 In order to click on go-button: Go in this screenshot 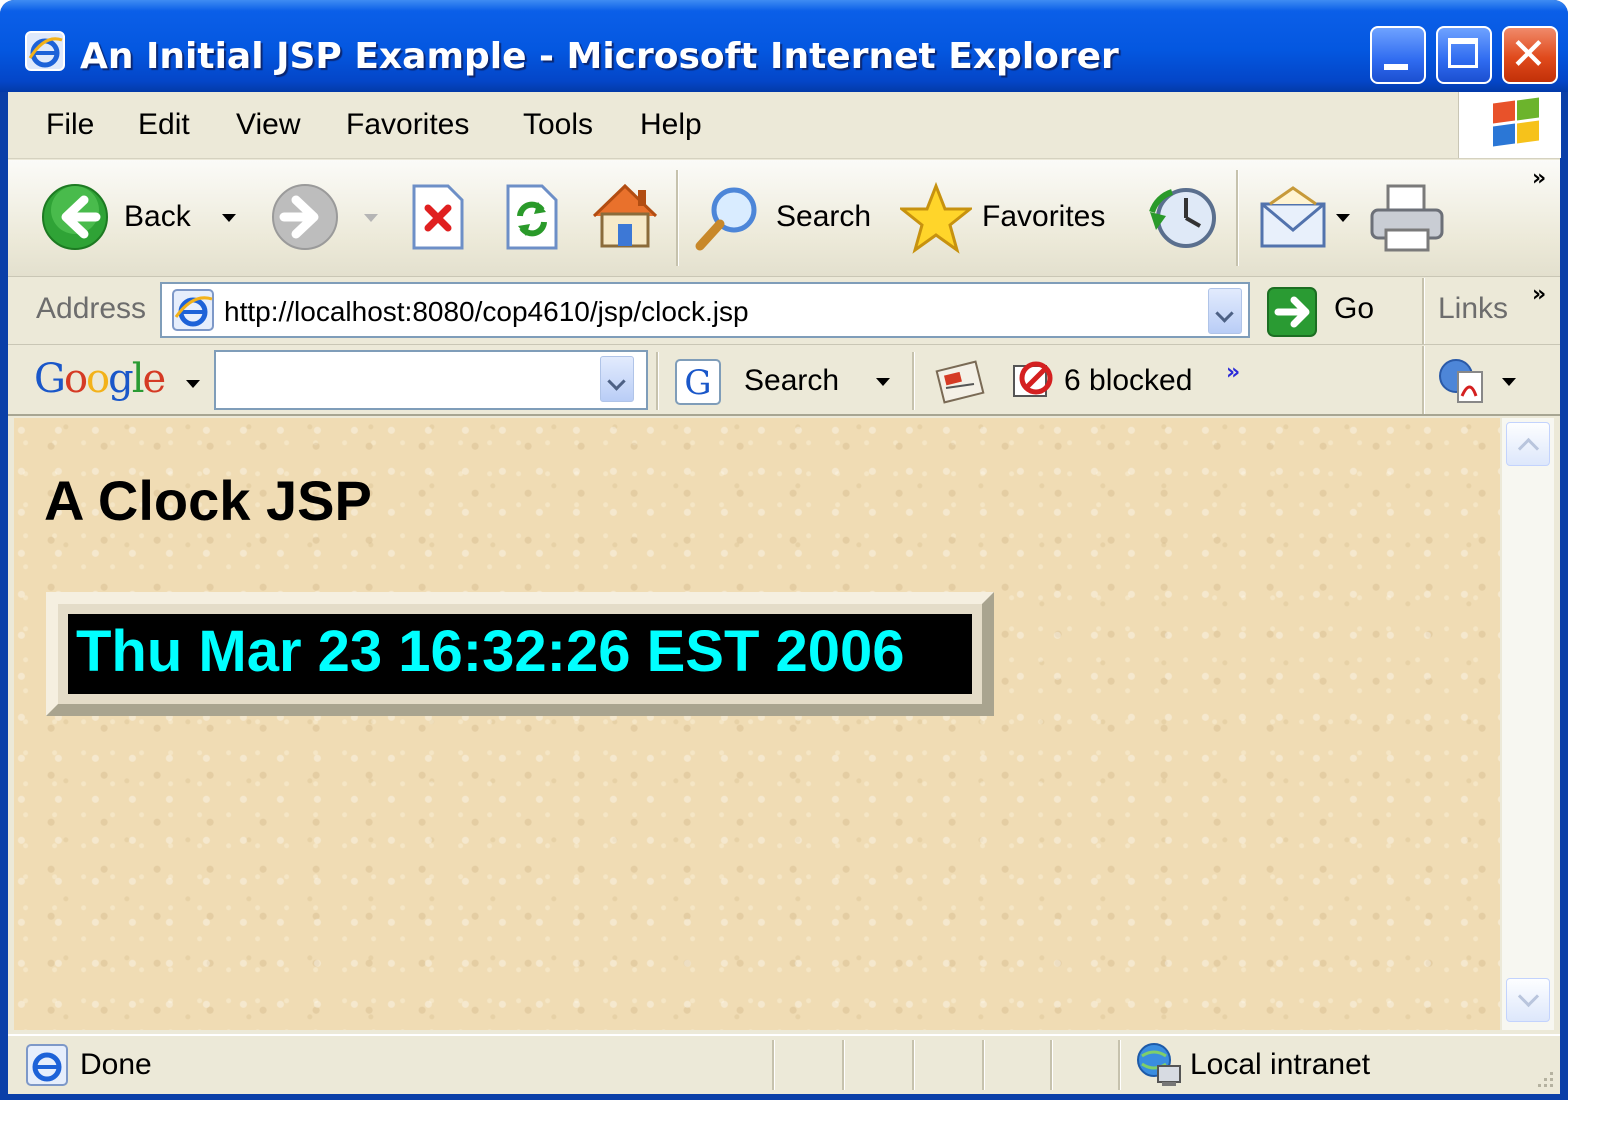, I will do `click(1336, 311)`.